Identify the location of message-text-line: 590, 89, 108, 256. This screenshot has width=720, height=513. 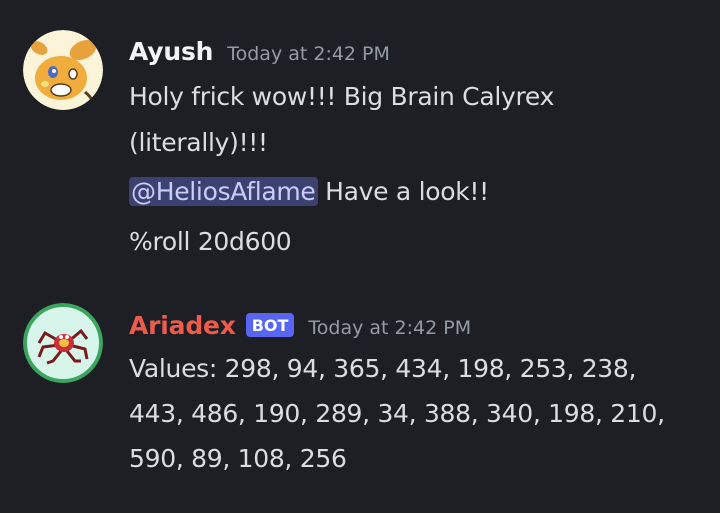
(238, 458).